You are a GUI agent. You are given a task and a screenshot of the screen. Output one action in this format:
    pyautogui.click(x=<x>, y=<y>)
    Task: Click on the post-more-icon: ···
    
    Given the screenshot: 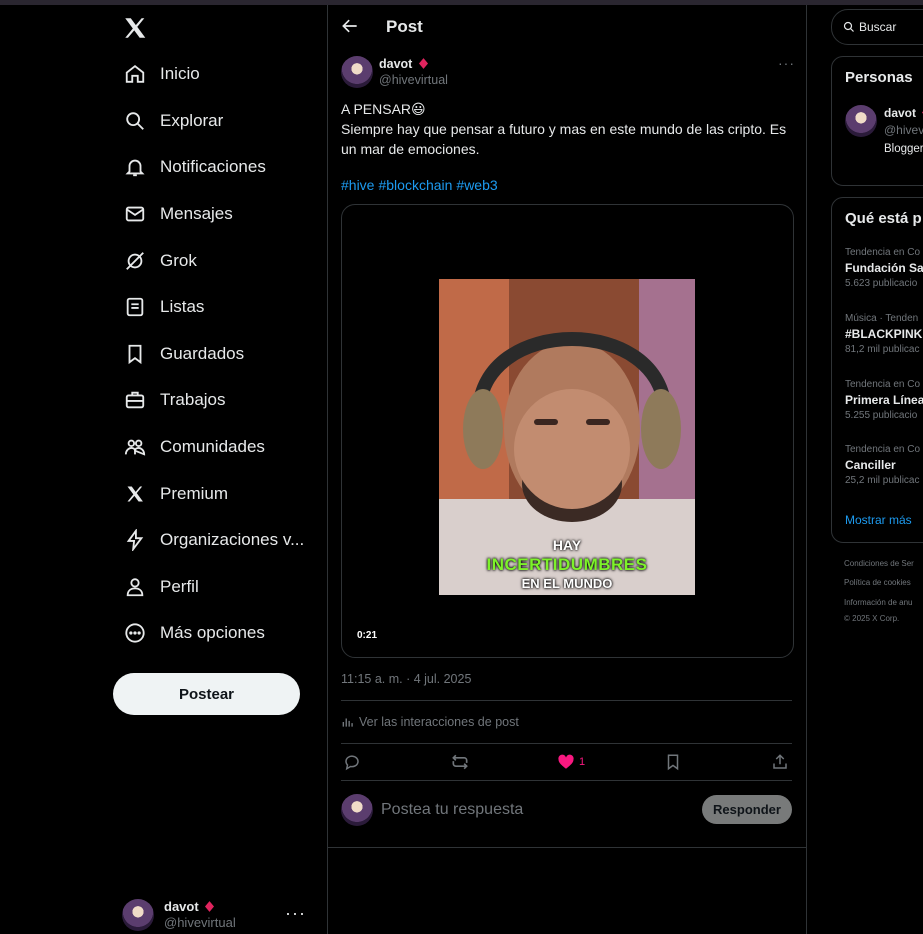 What is the action you would take?
    pyautogui.click(x=786, y=63)
    